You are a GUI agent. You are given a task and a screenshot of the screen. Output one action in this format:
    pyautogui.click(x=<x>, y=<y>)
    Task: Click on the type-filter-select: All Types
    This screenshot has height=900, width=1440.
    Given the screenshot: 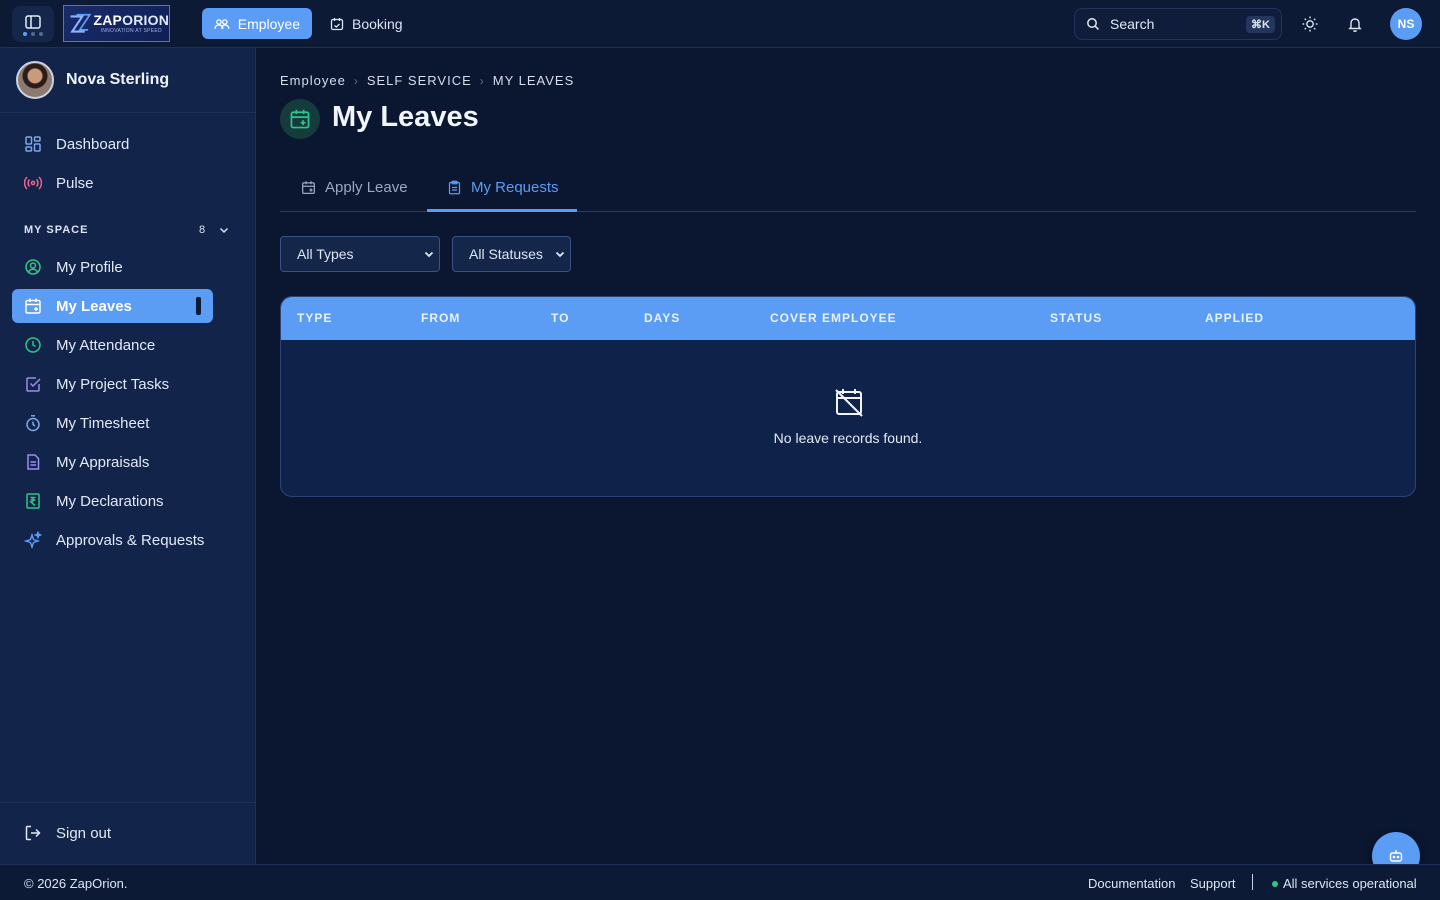 What is the action you would take?
    pyautogui.click(x=360, y=254)
    